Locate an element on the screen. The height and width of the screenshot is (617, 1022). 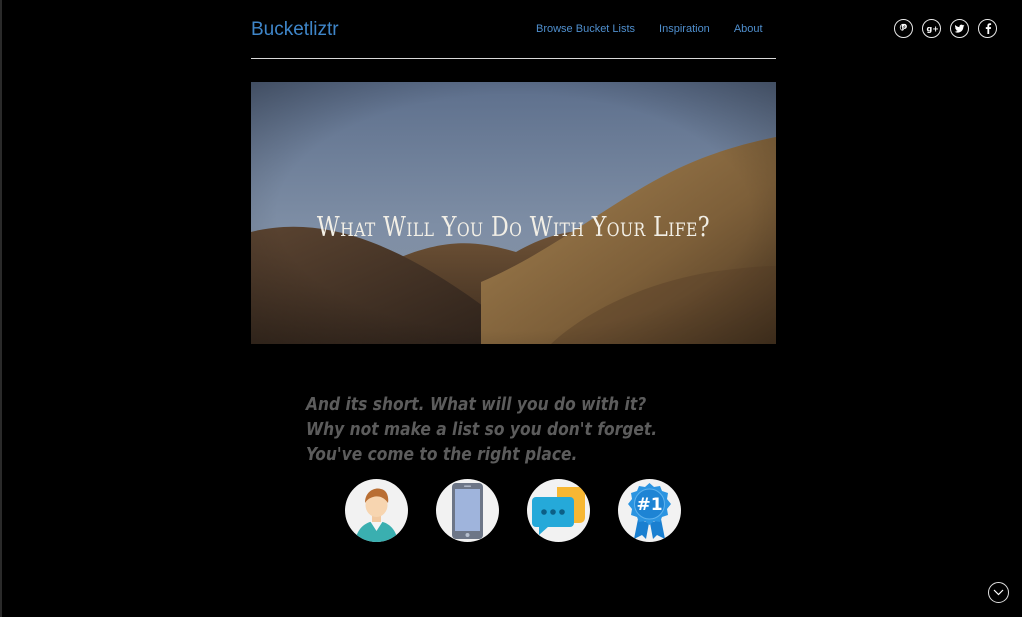
svg-text: g+ is located at coordinates (932, 29).